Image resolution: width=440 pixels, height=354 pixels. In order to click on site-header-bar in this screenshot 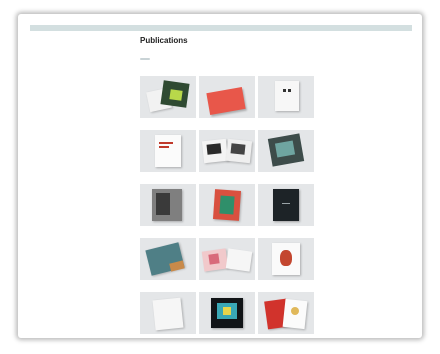, I will do `click(221, 28)`.